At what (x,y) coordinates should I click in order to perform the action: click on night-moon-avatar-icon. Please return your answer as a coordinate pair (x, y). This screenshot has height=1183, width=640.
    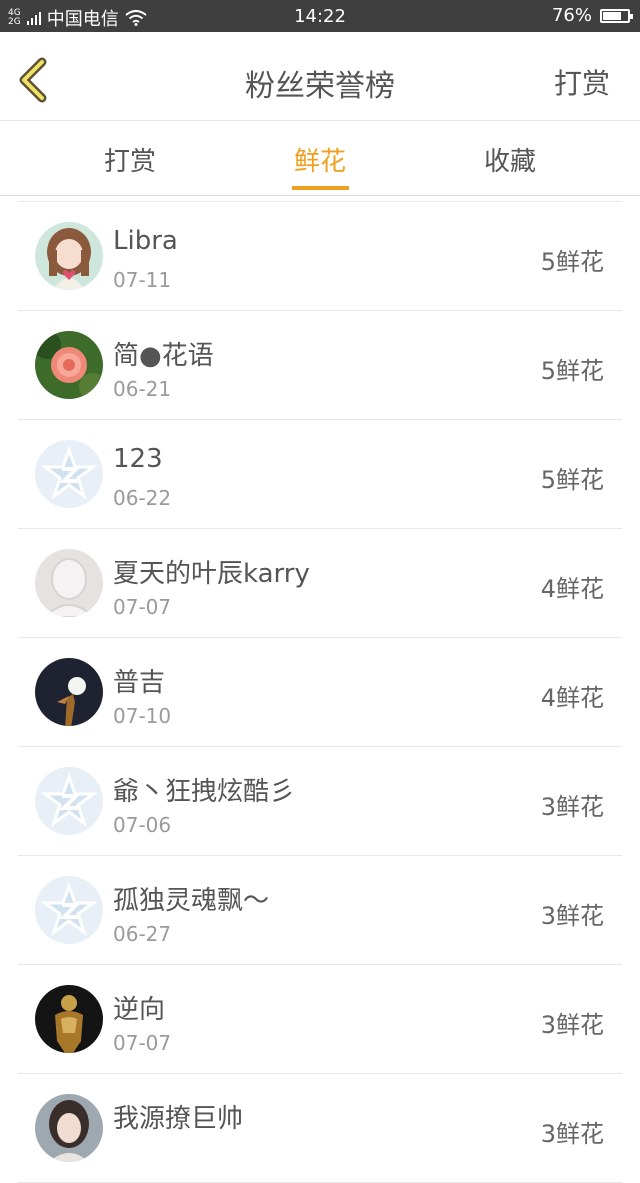
    Looking at the image, I should click on (69, 692).